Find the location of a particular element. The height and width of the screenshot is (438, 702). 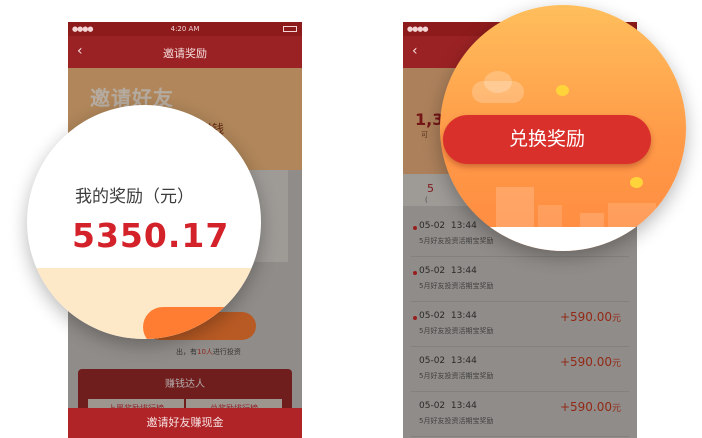

battery-icon is located at coordinates (290, 29).